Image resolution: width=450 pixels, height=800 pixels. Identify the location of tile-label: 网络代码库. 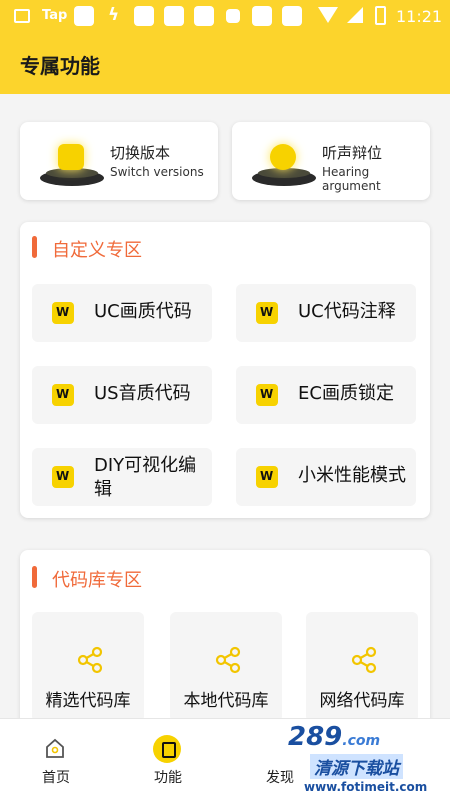
(362, 701).